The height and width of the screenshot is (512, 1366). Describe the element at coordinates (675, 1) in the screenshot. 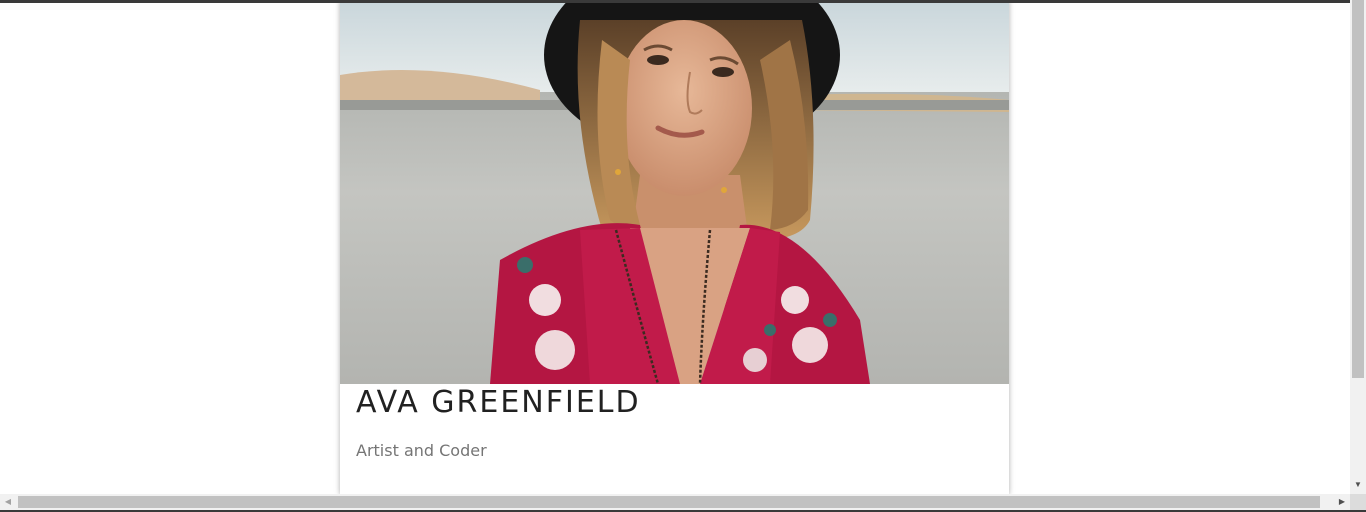

I see `top-border` at that location.